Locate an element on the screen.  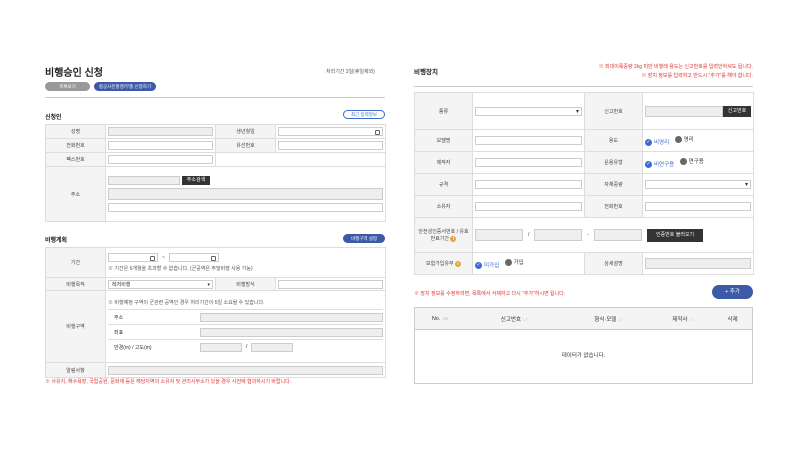
birth-field is located at coordinates (330, 131).